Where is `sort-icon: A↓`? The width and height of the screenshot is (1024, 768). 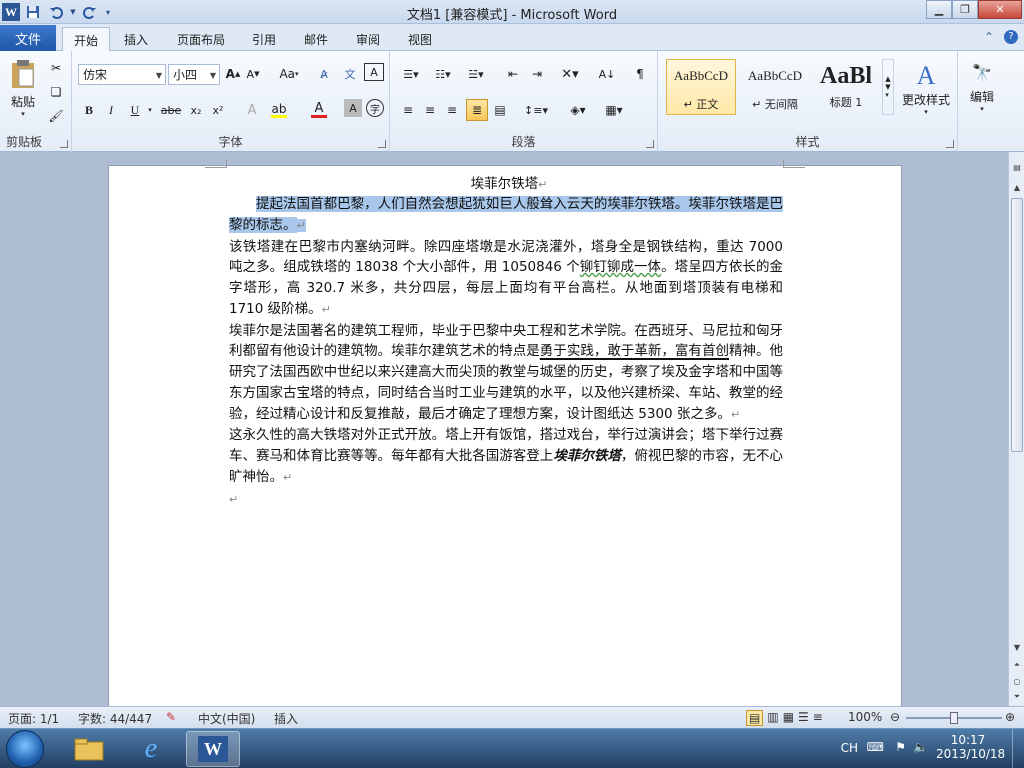
sort-icon: A↓ is located at coordinates (607, 74).